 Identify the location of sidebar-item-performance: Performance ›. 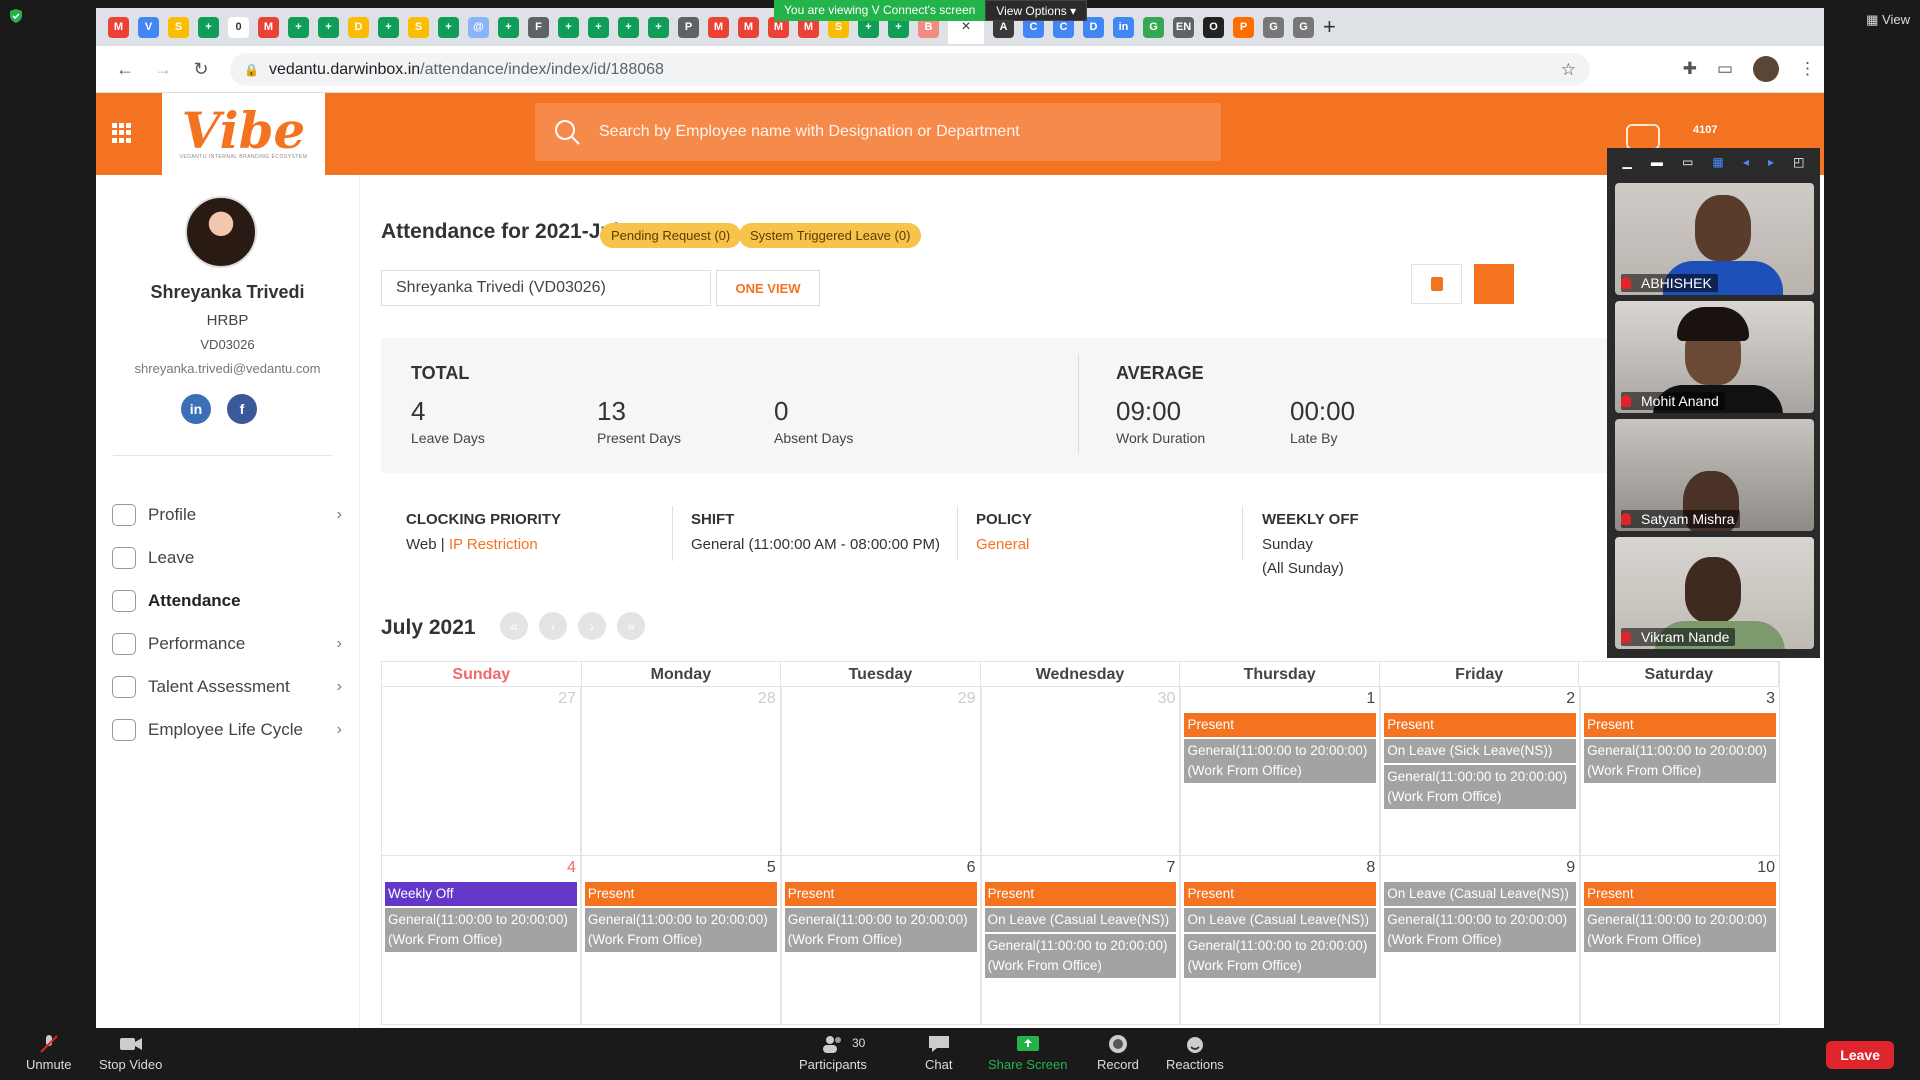
(227, 643).